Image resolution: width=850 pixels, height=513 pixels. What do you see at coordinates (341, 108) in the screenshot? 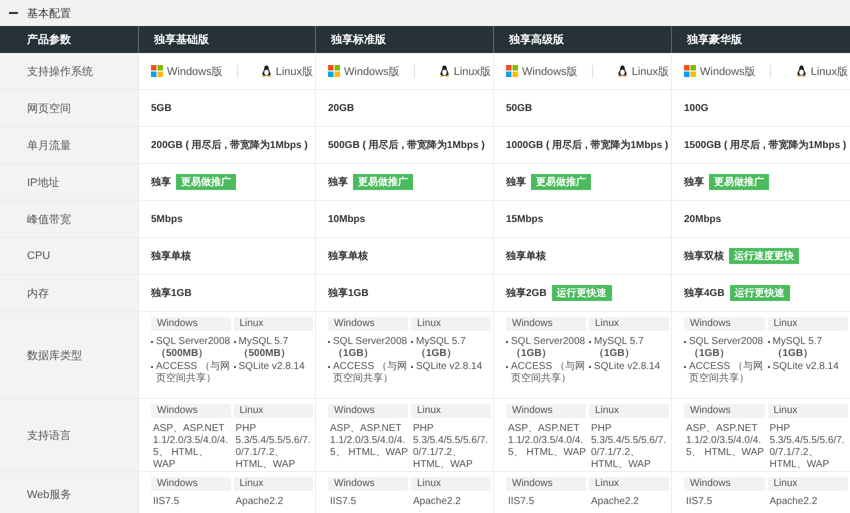
I see `cell-value: 20GB` at bounding box center [341, 108].